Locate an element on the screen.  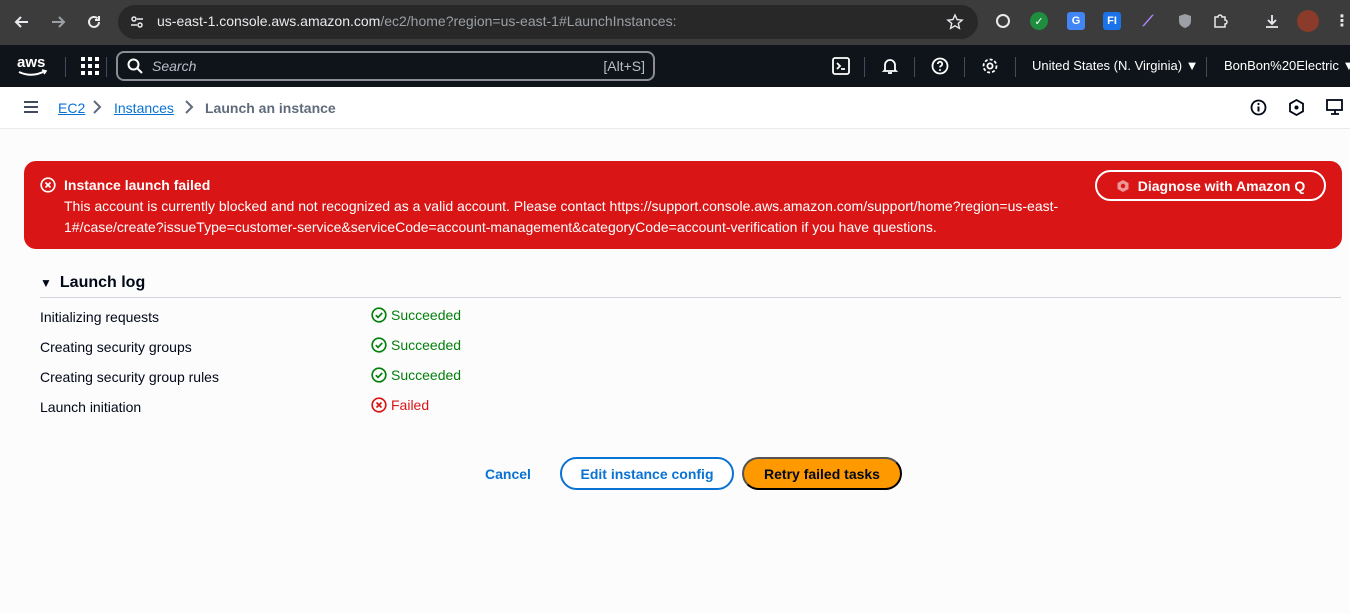
bookmark-star-icon is located at coordinates (955, 22).